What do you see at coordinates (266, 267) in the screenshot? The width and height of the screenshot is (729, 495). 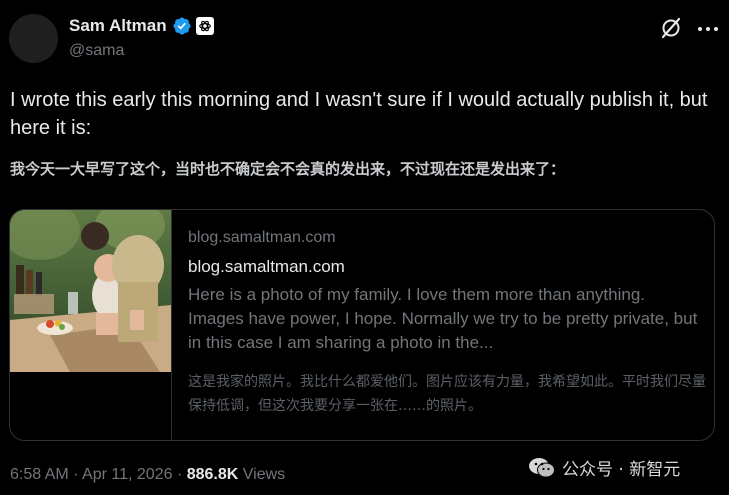 I see `card-title: blog.samaltman.com` at bounding box center [266, 267].